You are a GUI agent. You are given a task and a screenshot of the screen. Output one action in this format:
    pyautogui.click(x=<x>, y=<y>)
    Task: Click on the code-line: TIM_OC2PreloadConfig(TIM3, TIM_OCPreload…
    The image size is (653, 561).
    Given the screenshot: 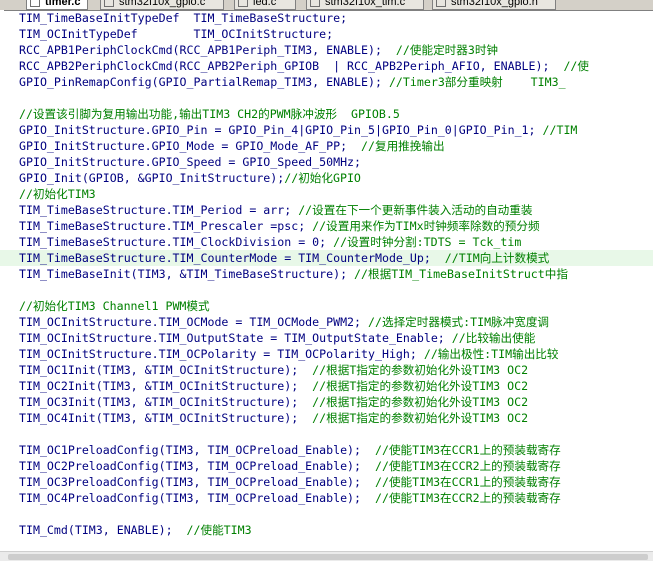 What is the action you would take?
    pyautogui.click(x=326, y=466)
    